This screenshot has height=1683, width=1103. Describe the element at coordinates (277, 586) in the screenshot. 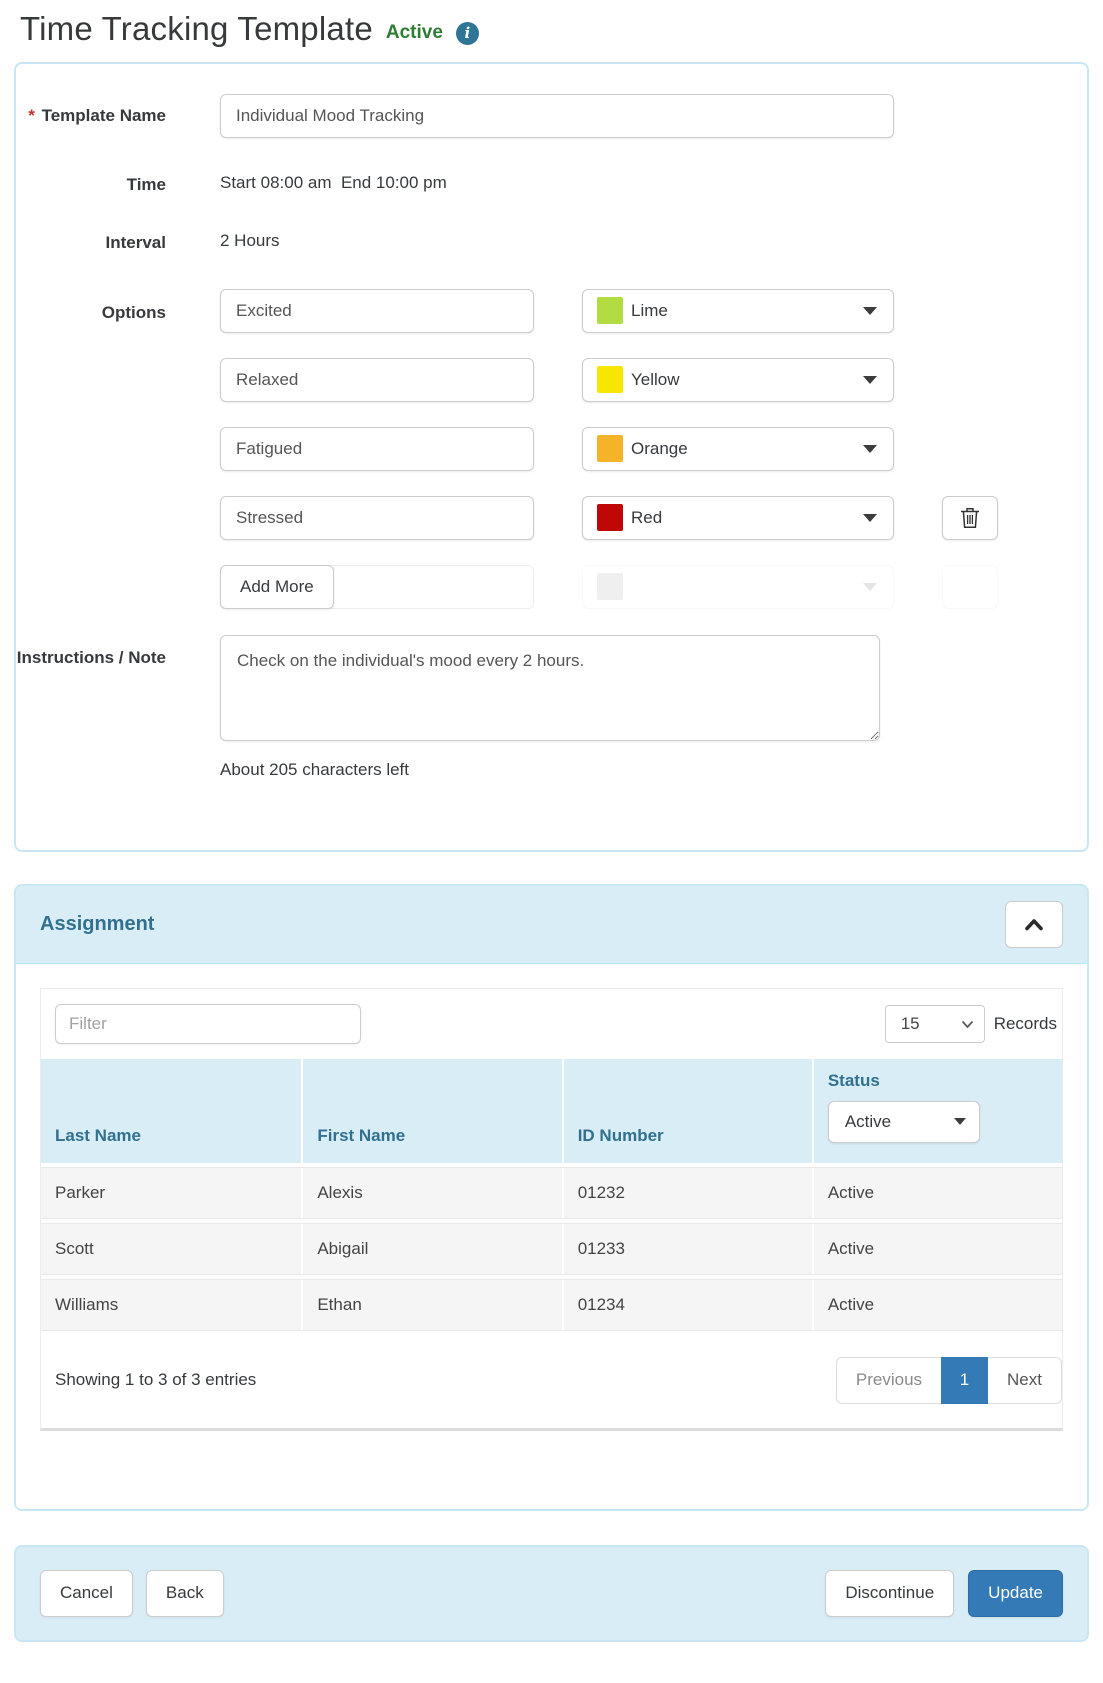

I see `add-more-button: Add More` at that location.